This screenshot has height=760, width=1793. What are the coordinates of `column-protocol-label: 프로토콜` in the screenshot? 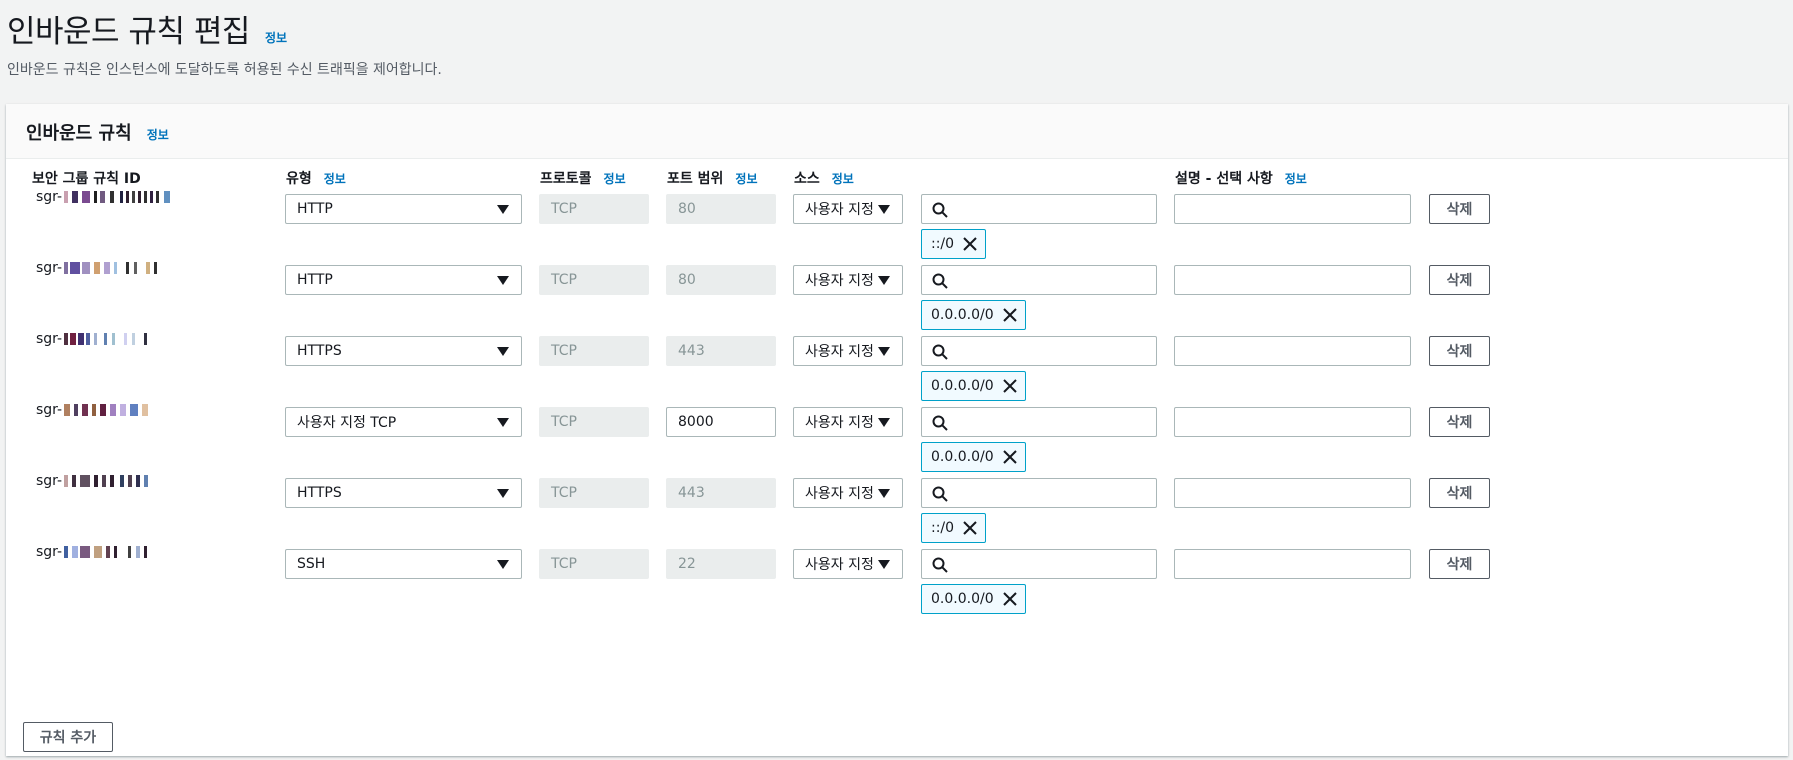 It's located at (566, 179).